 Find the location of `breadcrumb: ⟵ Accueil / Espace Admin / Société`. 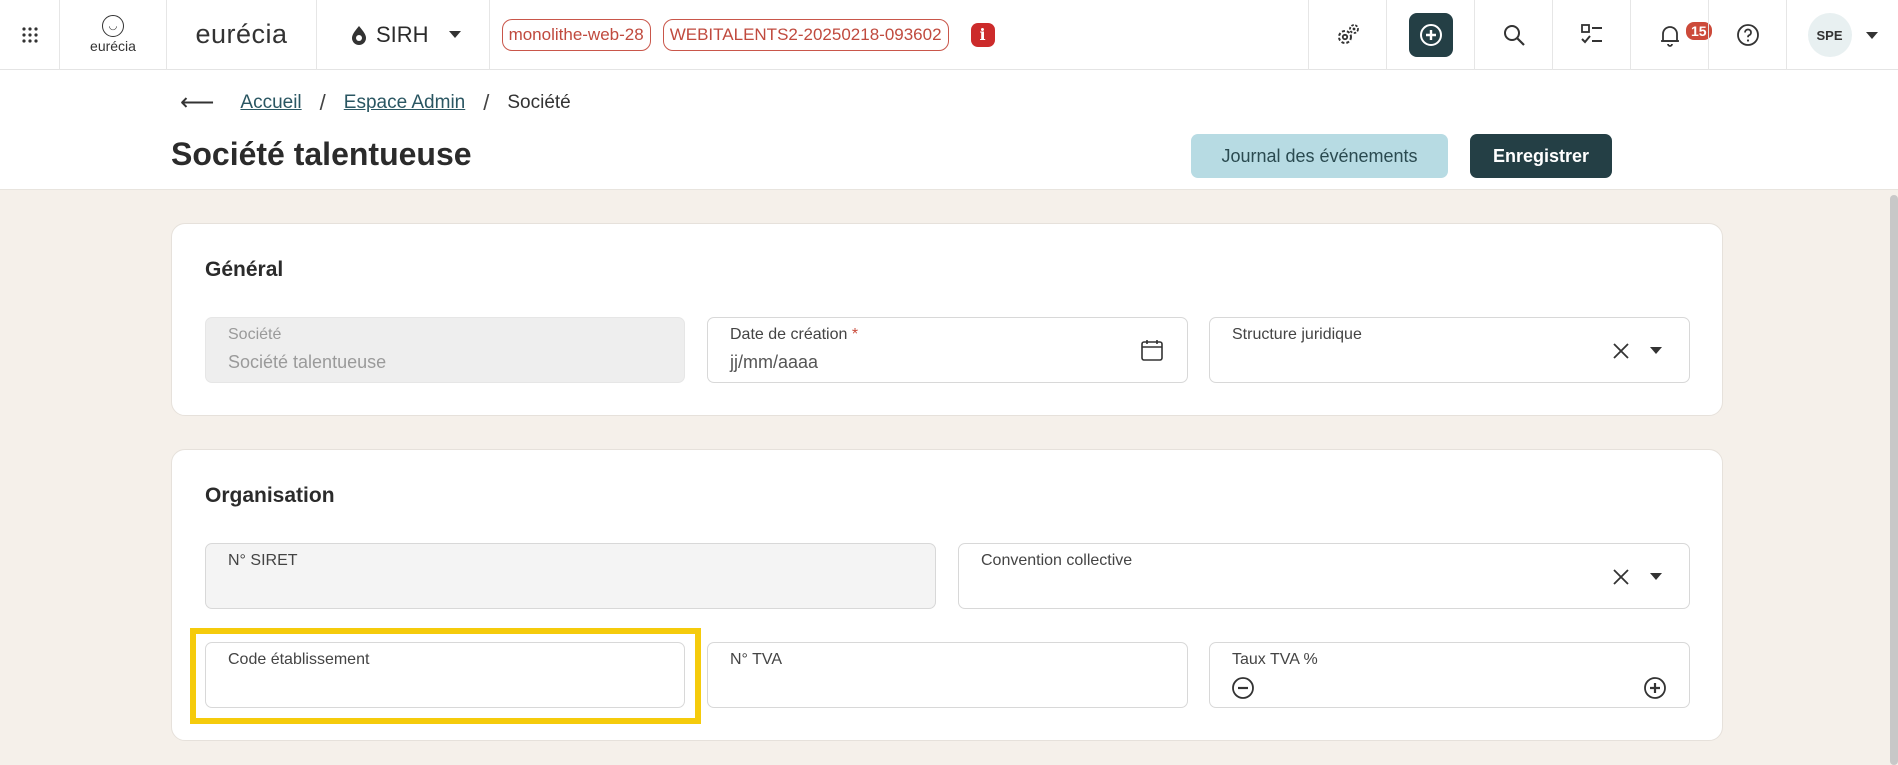

breadcrumb: ⟵ Accueil / Espace Admin / Société is located at coordinates (375, 102).